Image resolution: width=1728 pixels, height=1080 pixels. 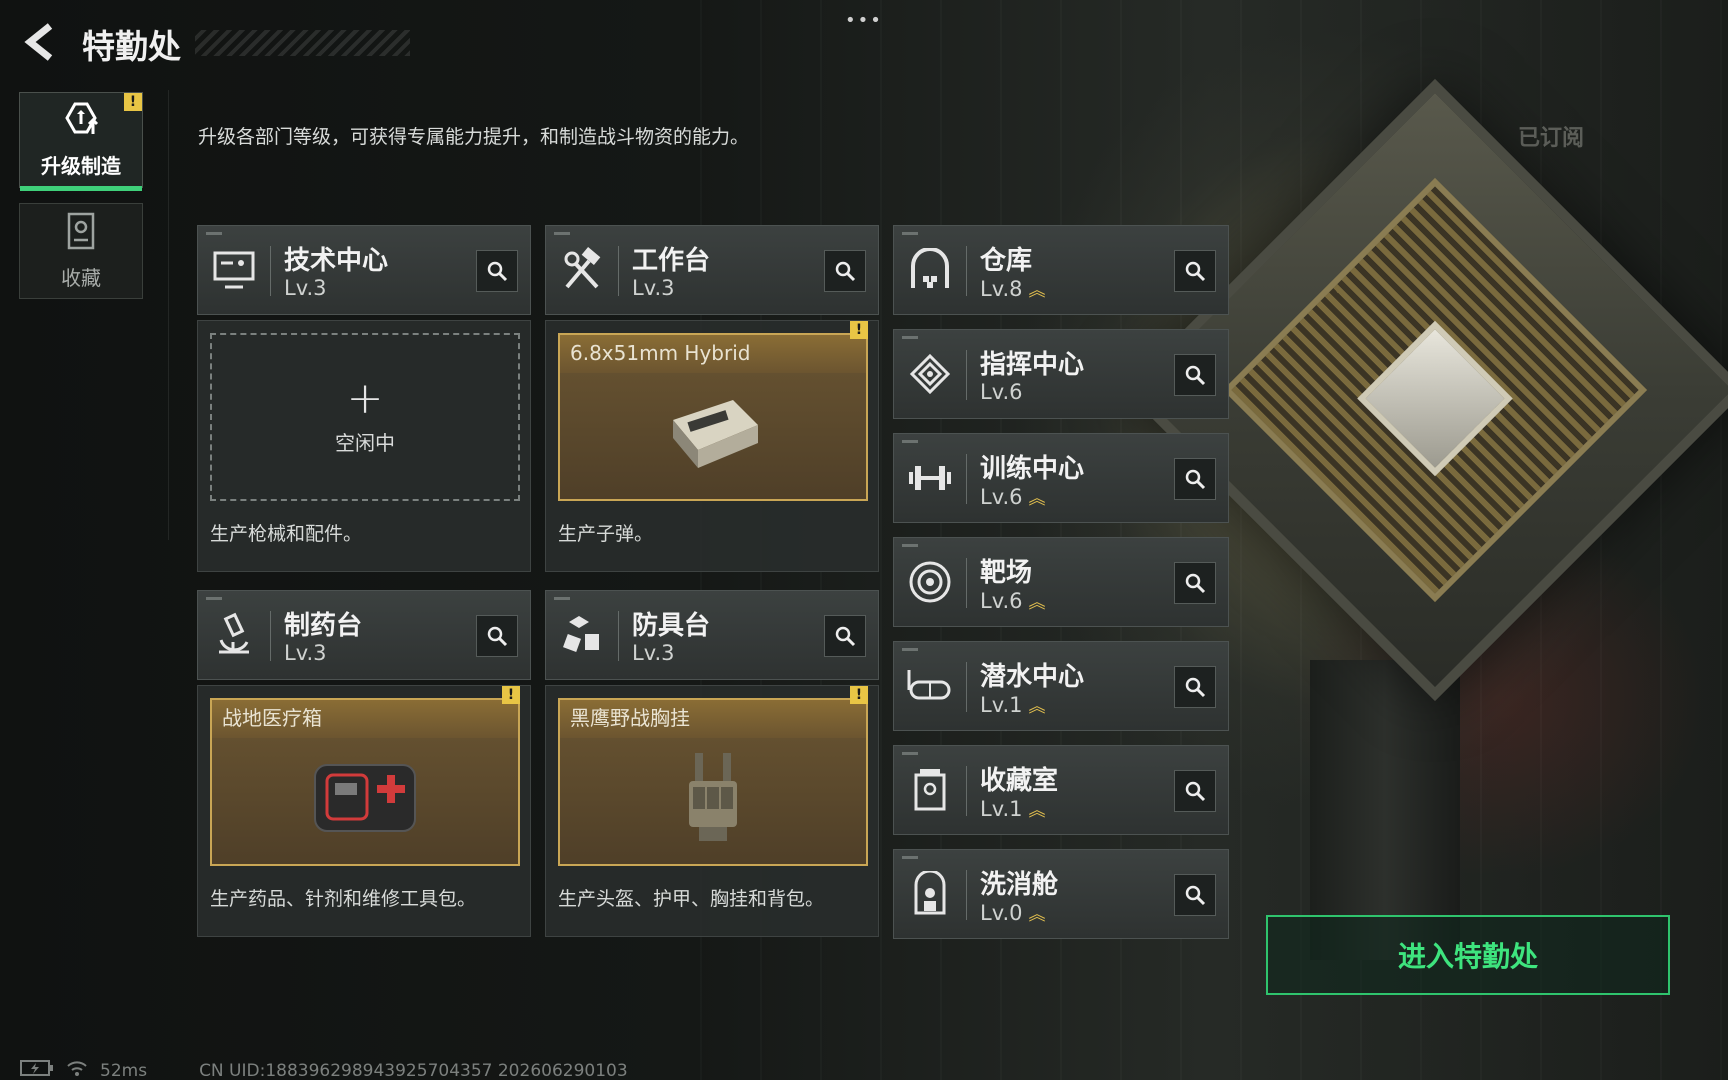 What do you see at coordinates (364, 635) in the screenshot?
I see `workshop-pharmacy-header: 制药台 Lv.3` at bounding box center [364, 635].